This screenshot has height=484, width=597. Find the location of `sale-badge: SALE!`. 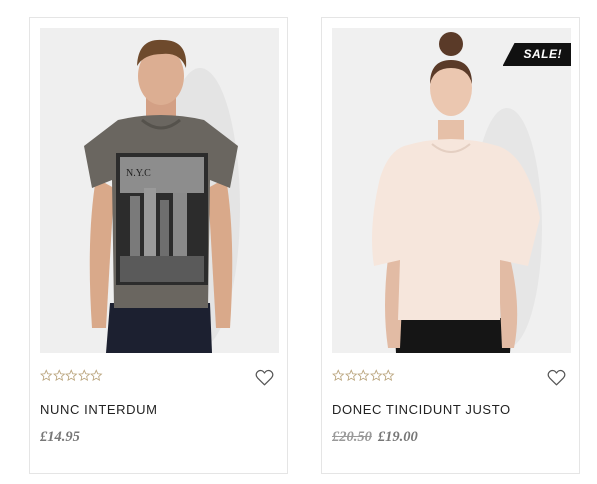

sale-badge: SALE! is located at coordinates (536, 54).